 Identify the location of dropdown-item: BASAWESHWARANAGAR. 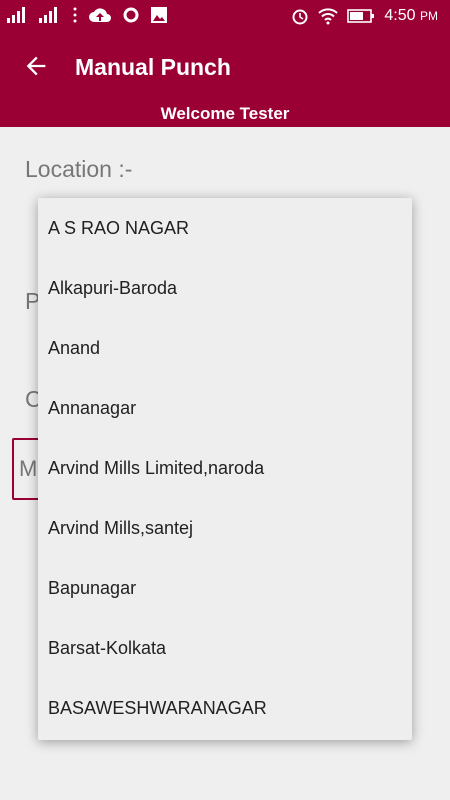
(225, 708).